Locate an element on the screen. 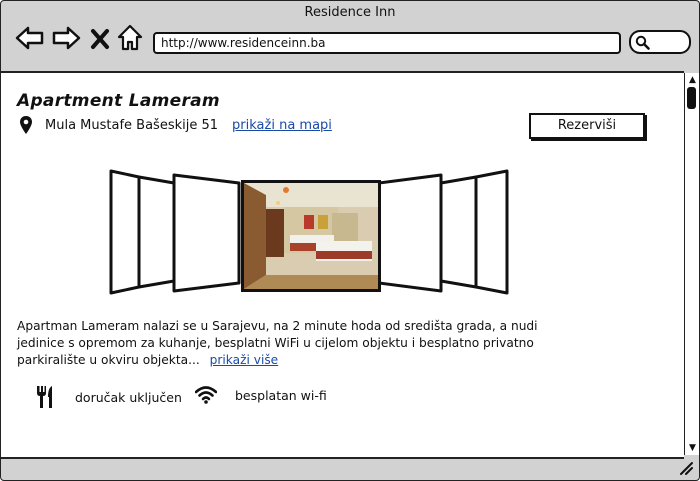  scroll-up-arrow-icon: ▲ is located at coordinates (692, 80).